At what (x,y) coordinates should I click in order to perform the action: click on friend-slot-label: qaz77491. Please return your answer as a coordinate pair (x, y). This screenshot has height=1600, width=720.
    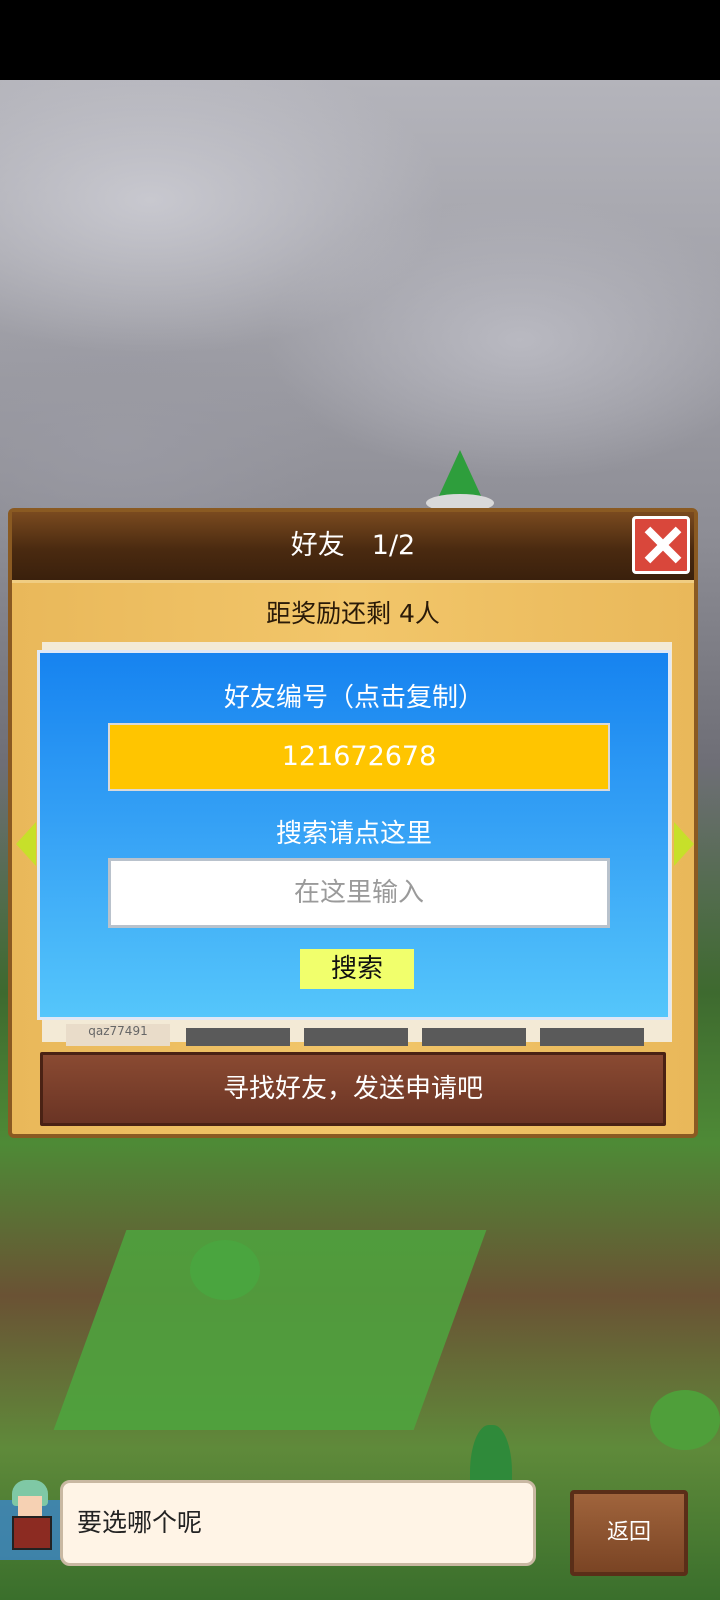
    Looking at the image, I should click on (118, 1035).